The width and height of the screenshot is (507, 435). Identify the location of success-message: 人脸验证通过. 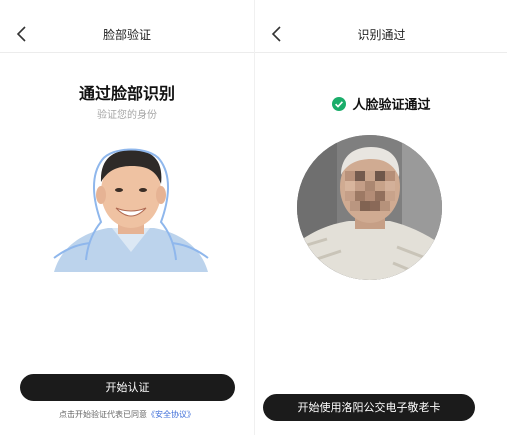
(391, 105).